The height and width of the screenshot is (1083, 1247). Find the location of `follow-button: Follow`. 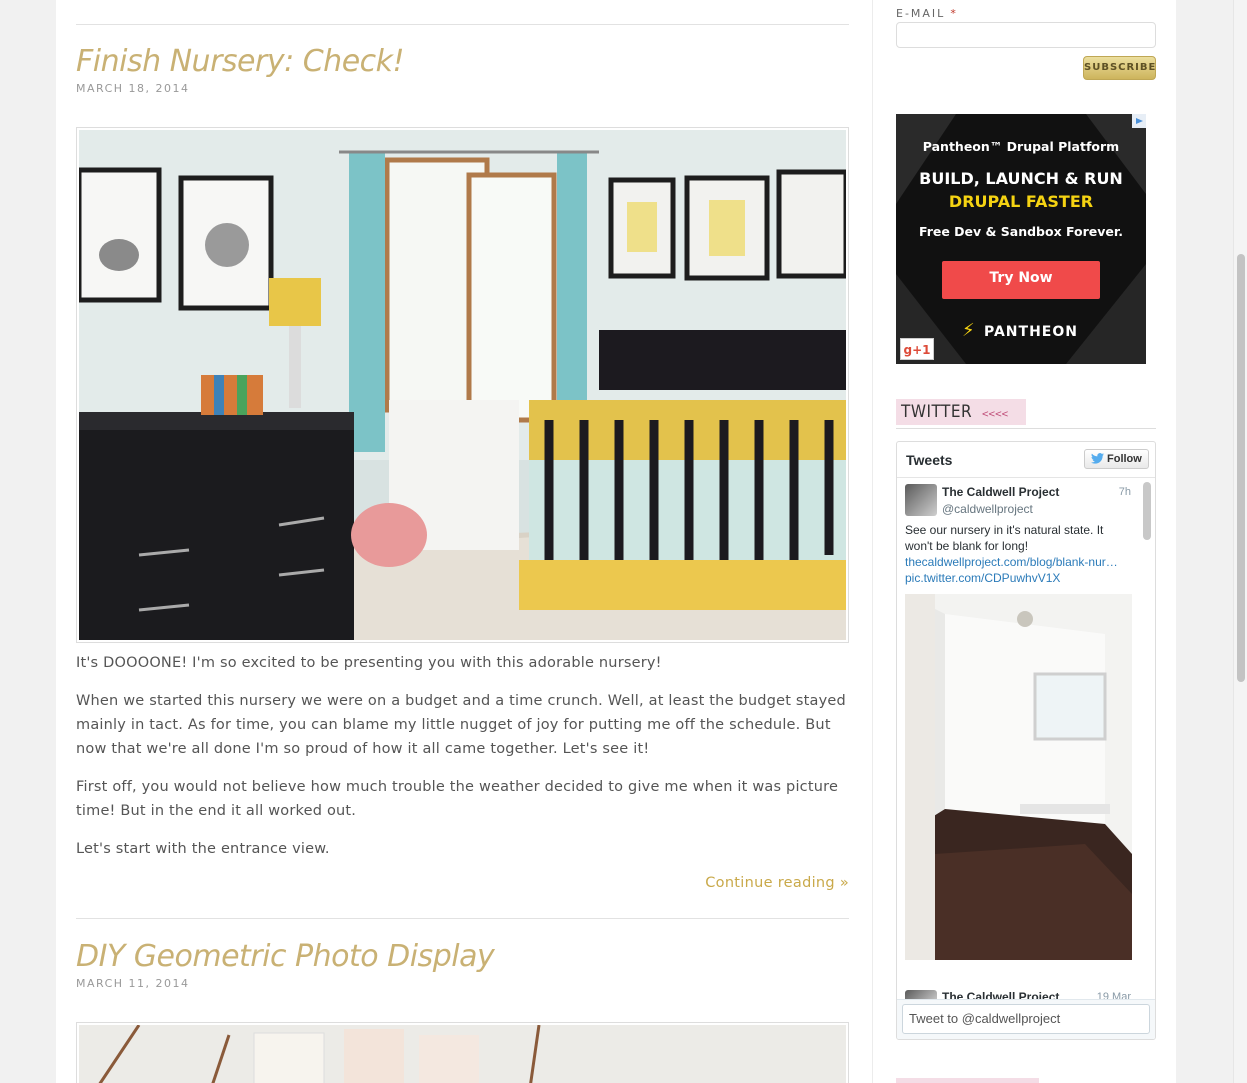

follow-button: Follow is located at coordinates (1116, 459).